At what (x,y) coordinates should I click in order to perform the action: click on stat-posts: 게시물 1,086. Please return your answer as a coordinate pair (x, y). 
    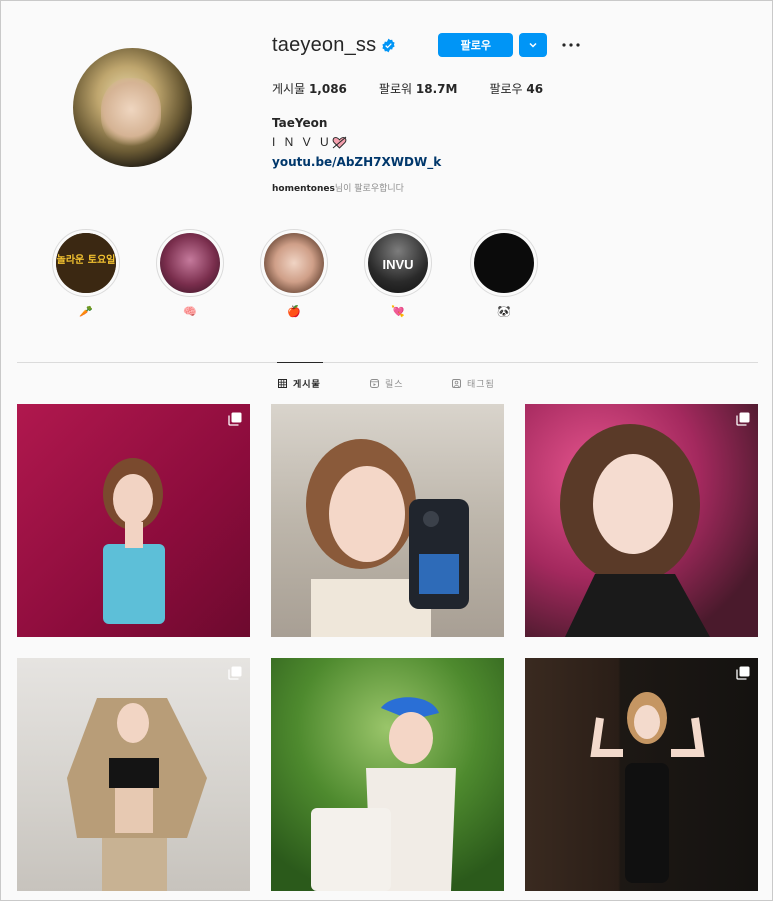
    Looking at the image, I should click on (309, 89).